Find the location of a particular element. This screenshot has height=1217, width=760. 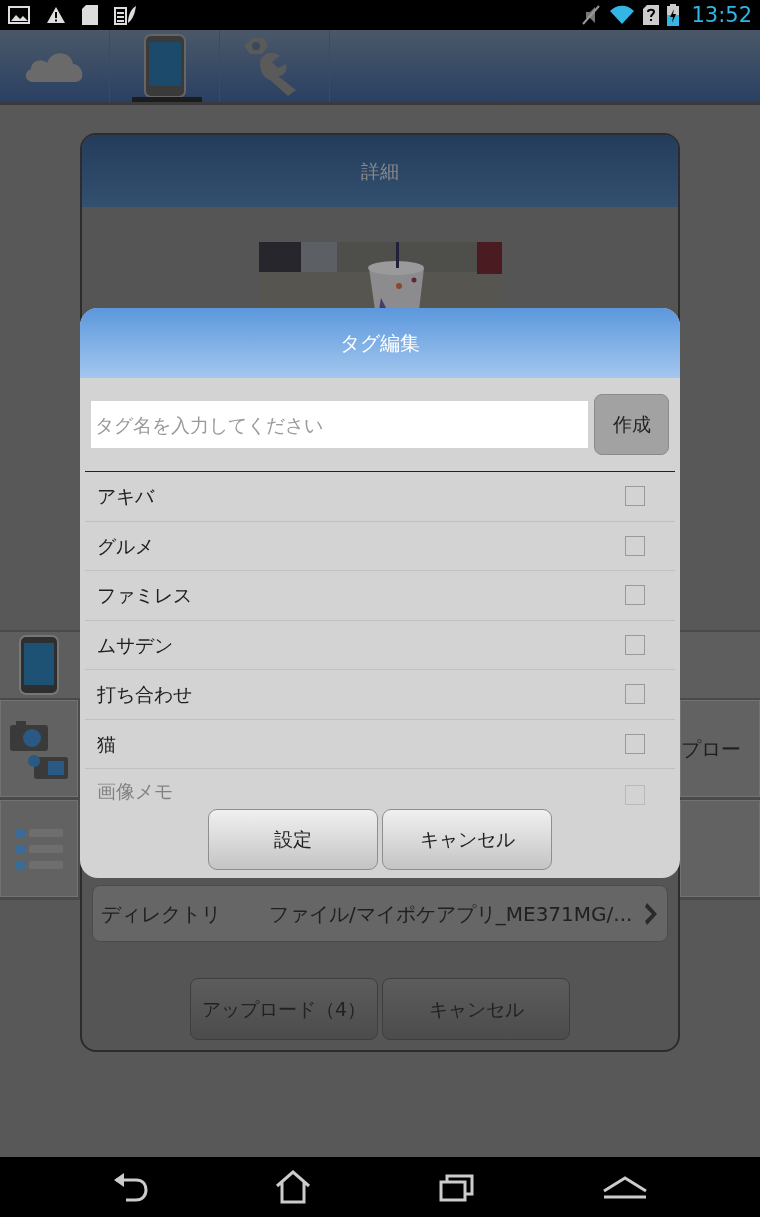

tag-label: ムサデン is located at coordinates (361, 644).